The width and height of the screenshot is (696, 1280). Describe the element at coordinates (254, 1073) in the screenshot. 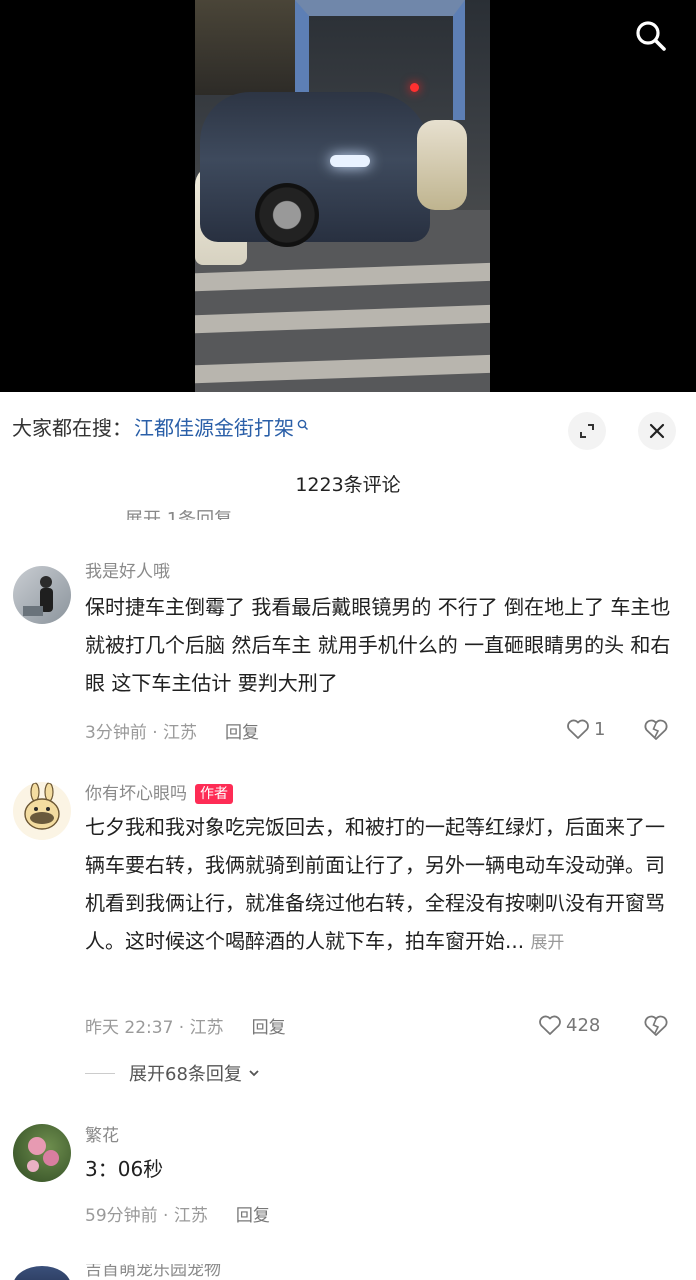

I see `chevron-down-icon` at that location.